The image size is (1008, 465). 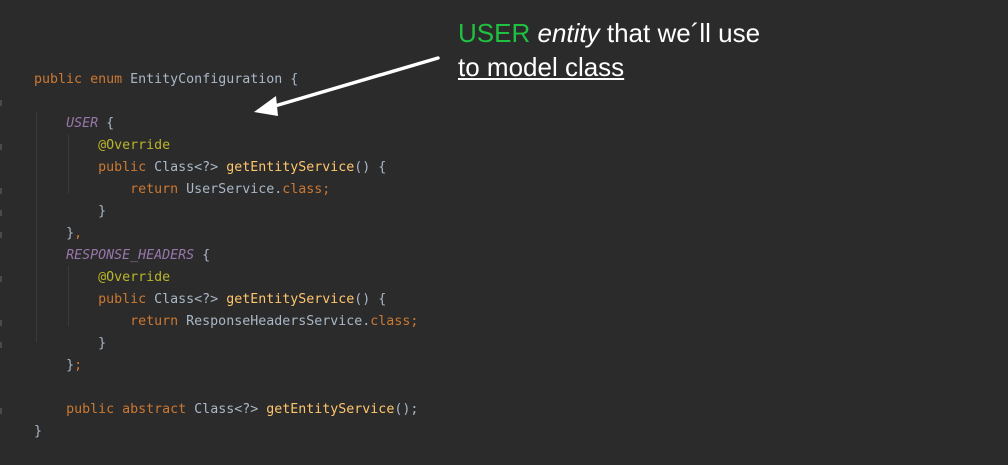 What do you see at coordinates (568, 33) in the screenshot?
I see `callout-italic-word: entity` at bounding box center [568, 33].